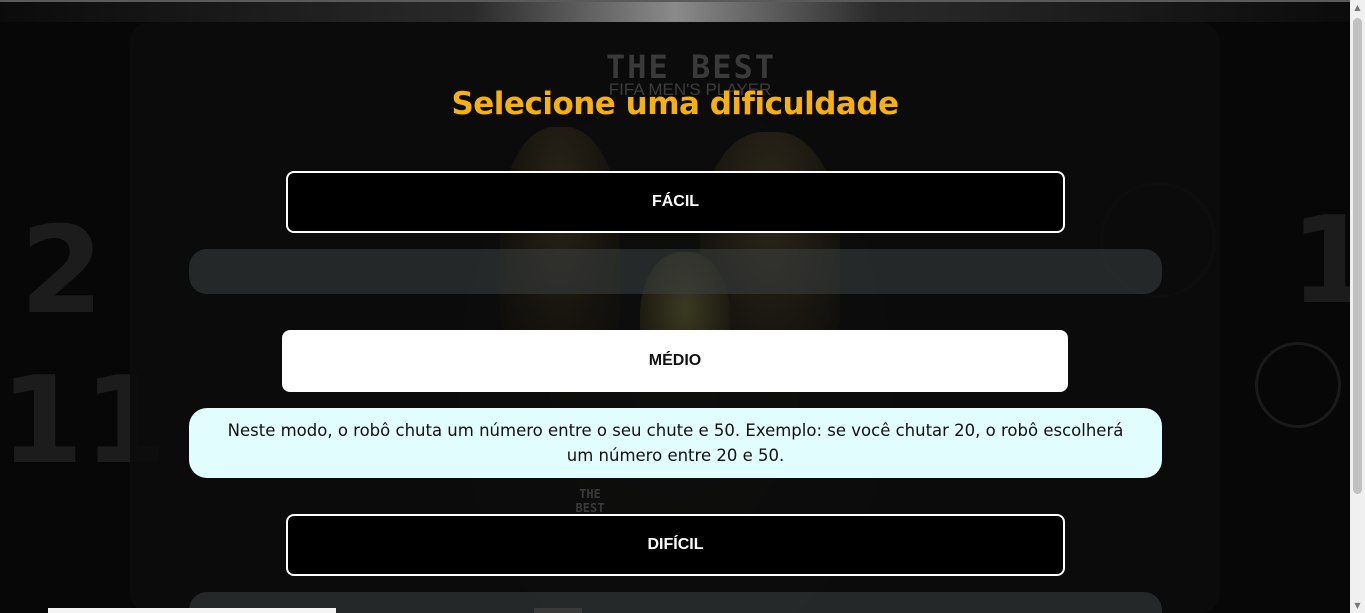 The height and width of the screenshot is (613, 1365). What do you see at coordinates (1357, 256) in the screenshot?
I see `scrollbar-thumb` at bounding box center [1357, 256].